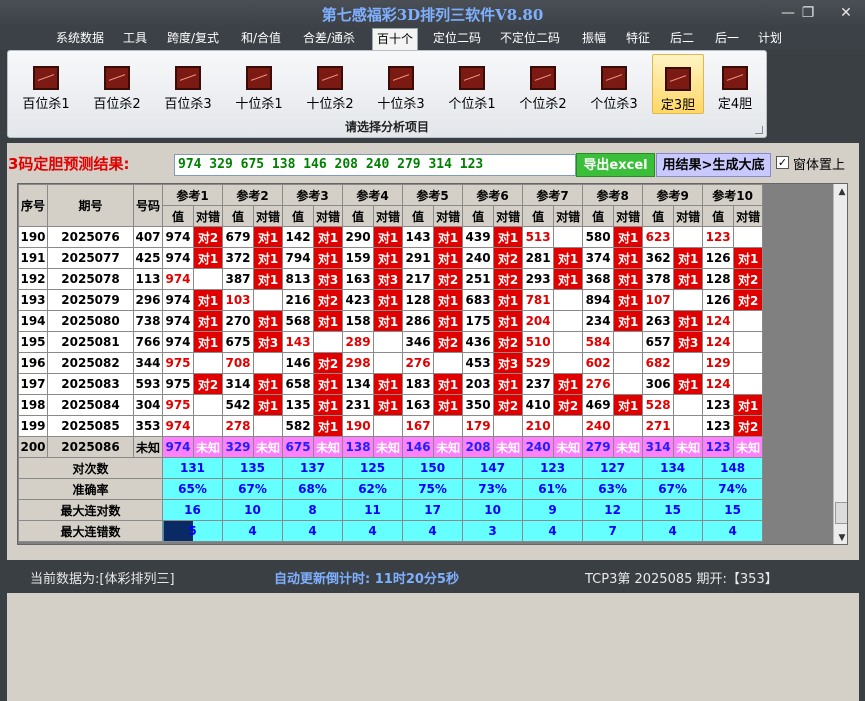 The width and height of the screenshot is (865, 701). I want to click on cell-seq: 191, so click(33, 258).